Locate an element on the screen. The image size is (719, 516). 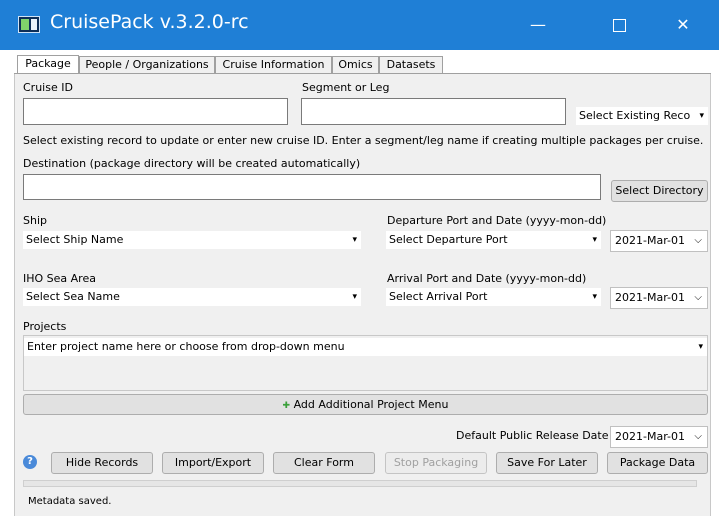
tab-package: Package is located at coordinates (48, 64).